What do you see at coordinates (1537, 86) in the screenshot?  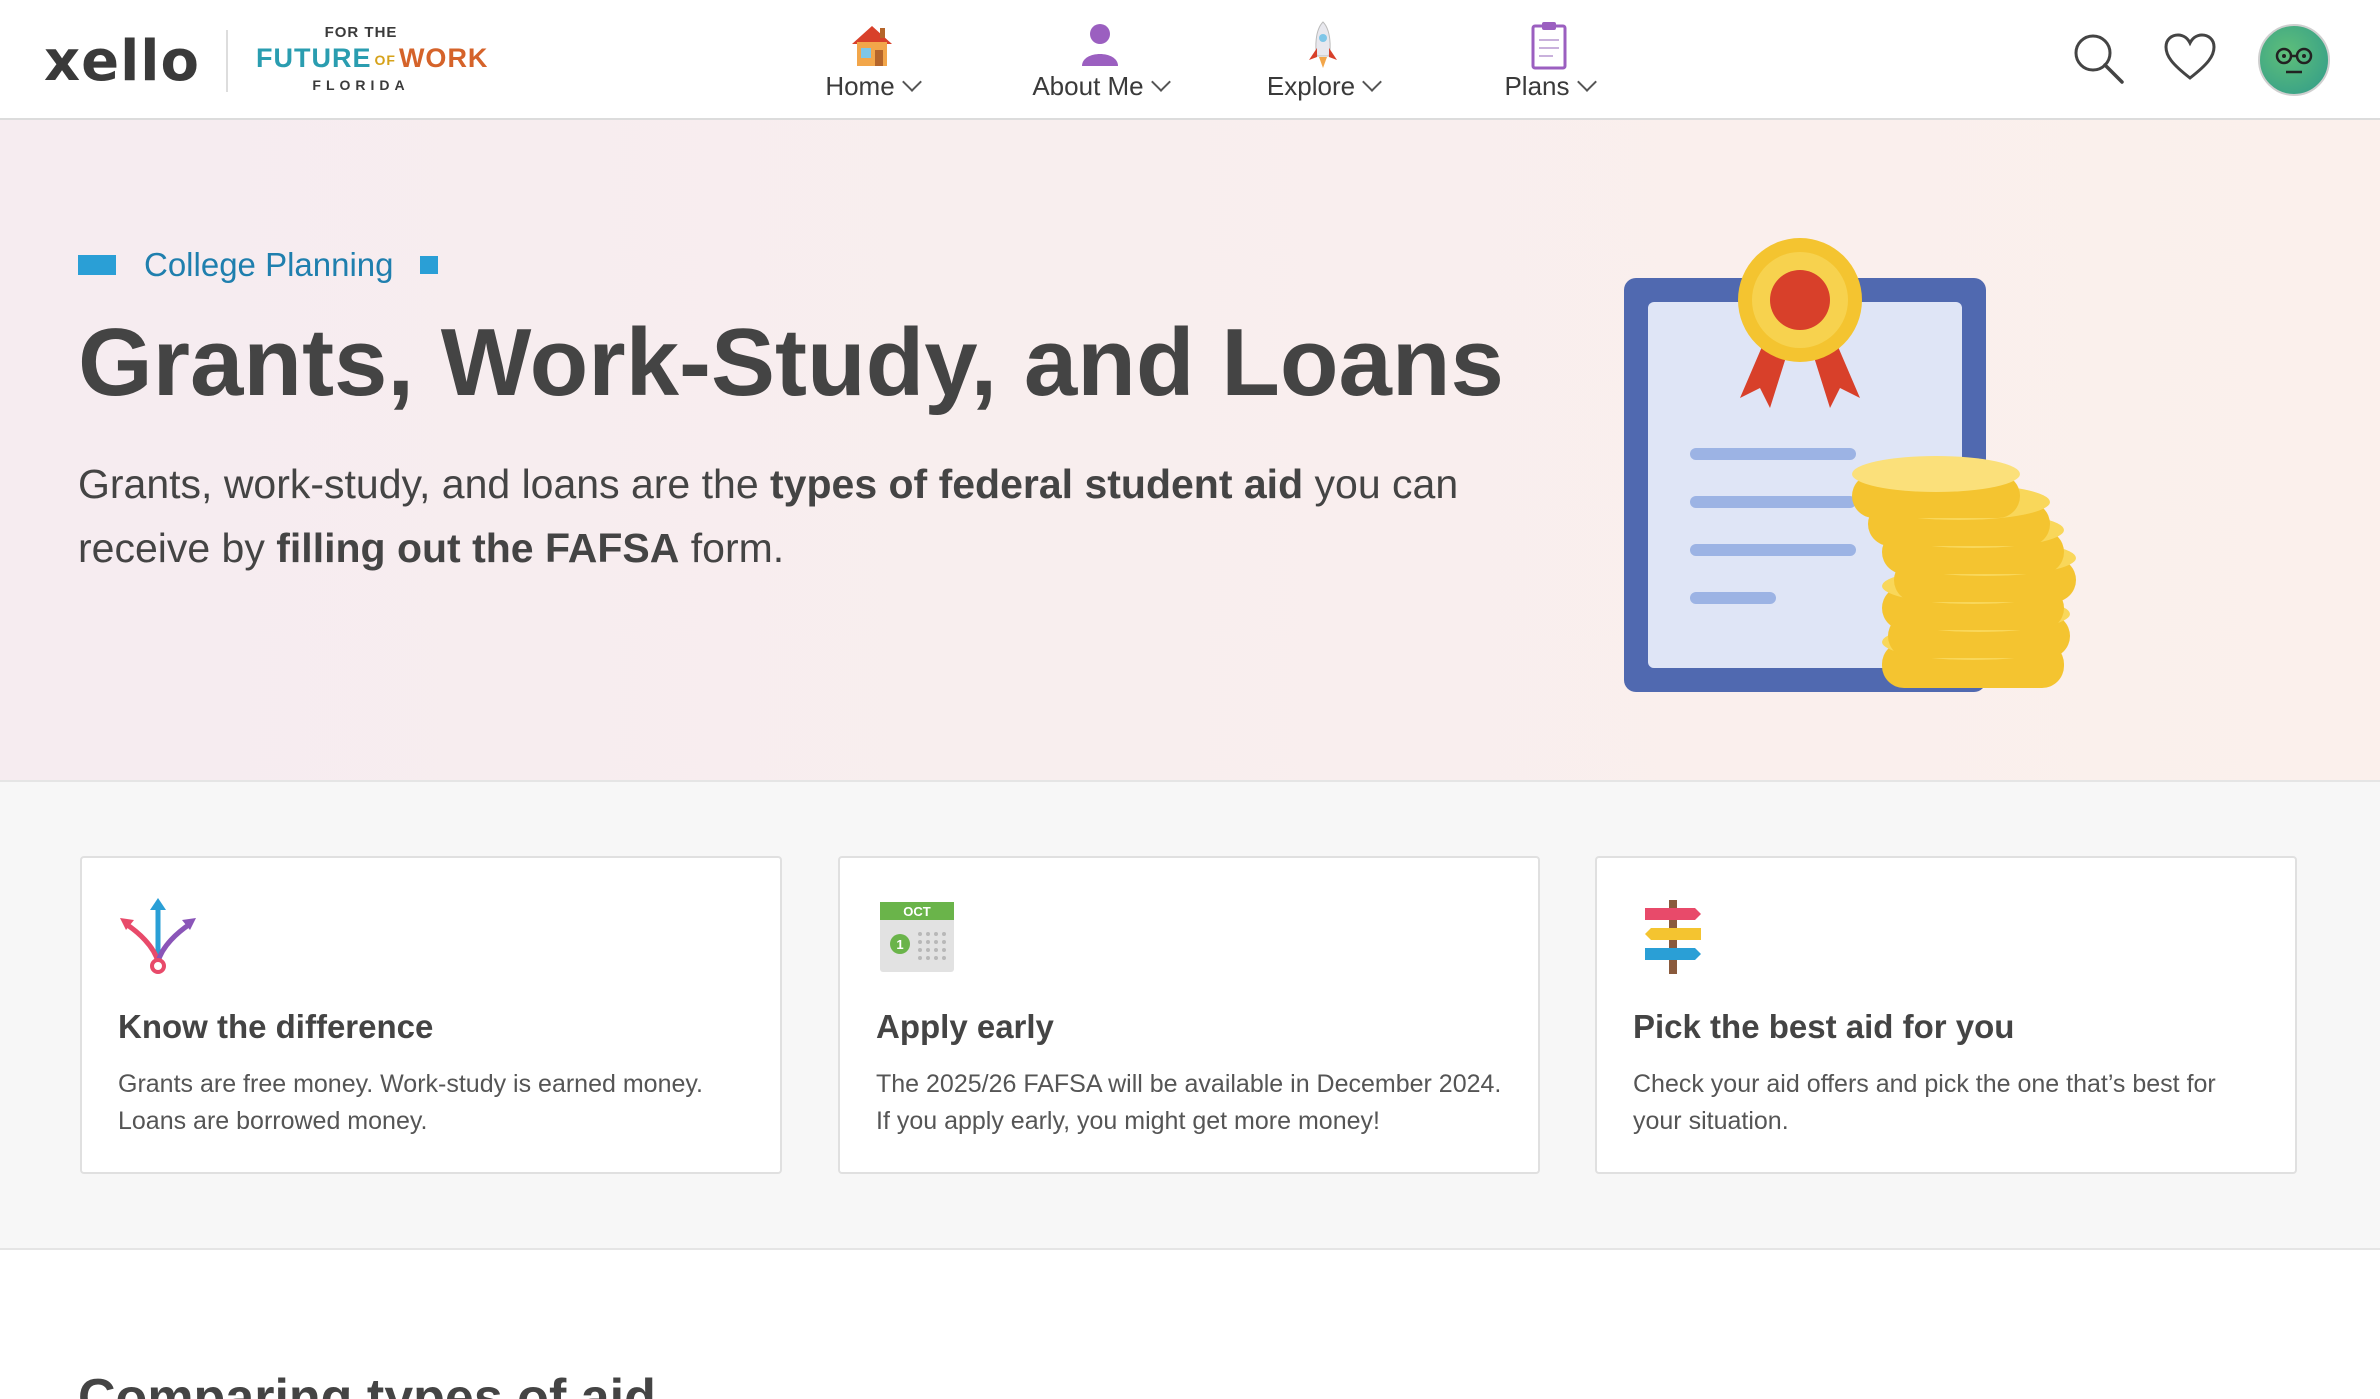 I see `nav-plans-label: Plans` at bounding box center [1537, 86].